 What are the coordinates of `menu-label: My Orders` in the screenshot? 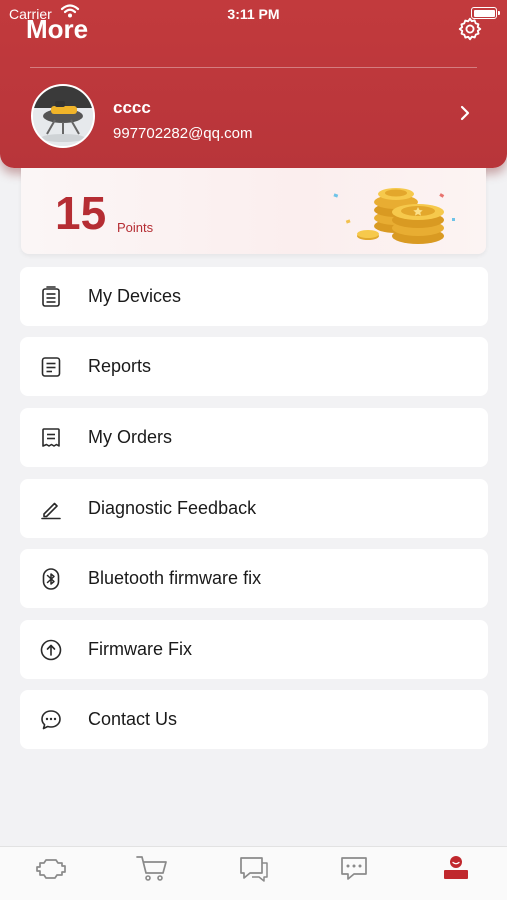 It's located at (130, 437).